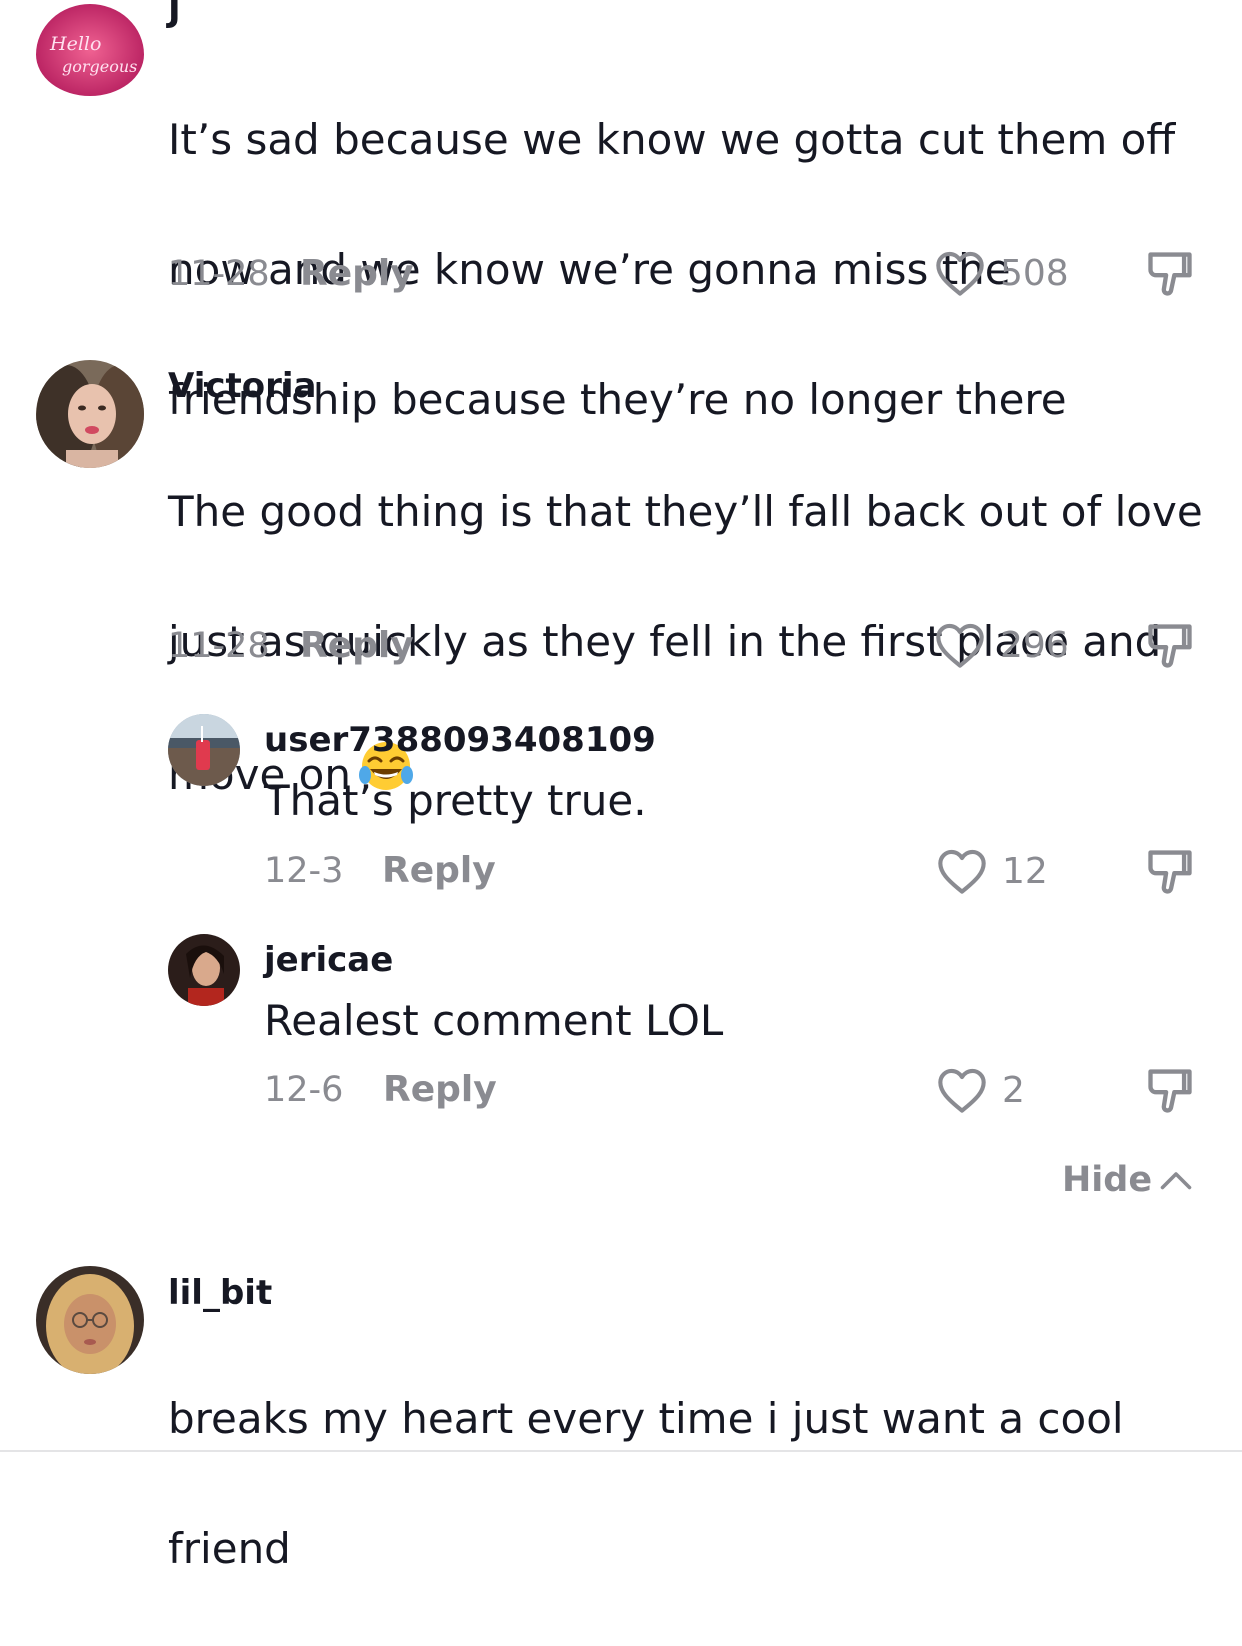  I want to click on like-count: 508, so click(1034, 273).